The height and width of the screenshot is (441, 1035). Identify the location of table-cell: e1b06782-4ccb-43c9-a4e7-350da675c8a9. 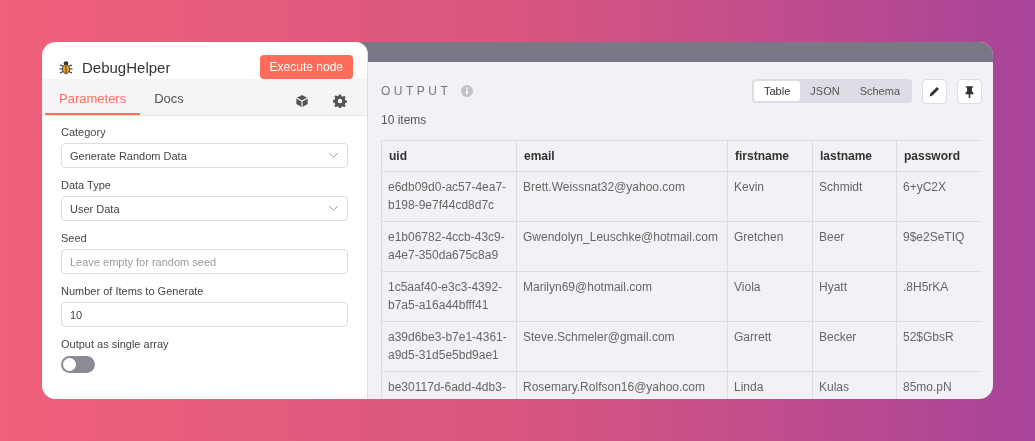
(449, 246).